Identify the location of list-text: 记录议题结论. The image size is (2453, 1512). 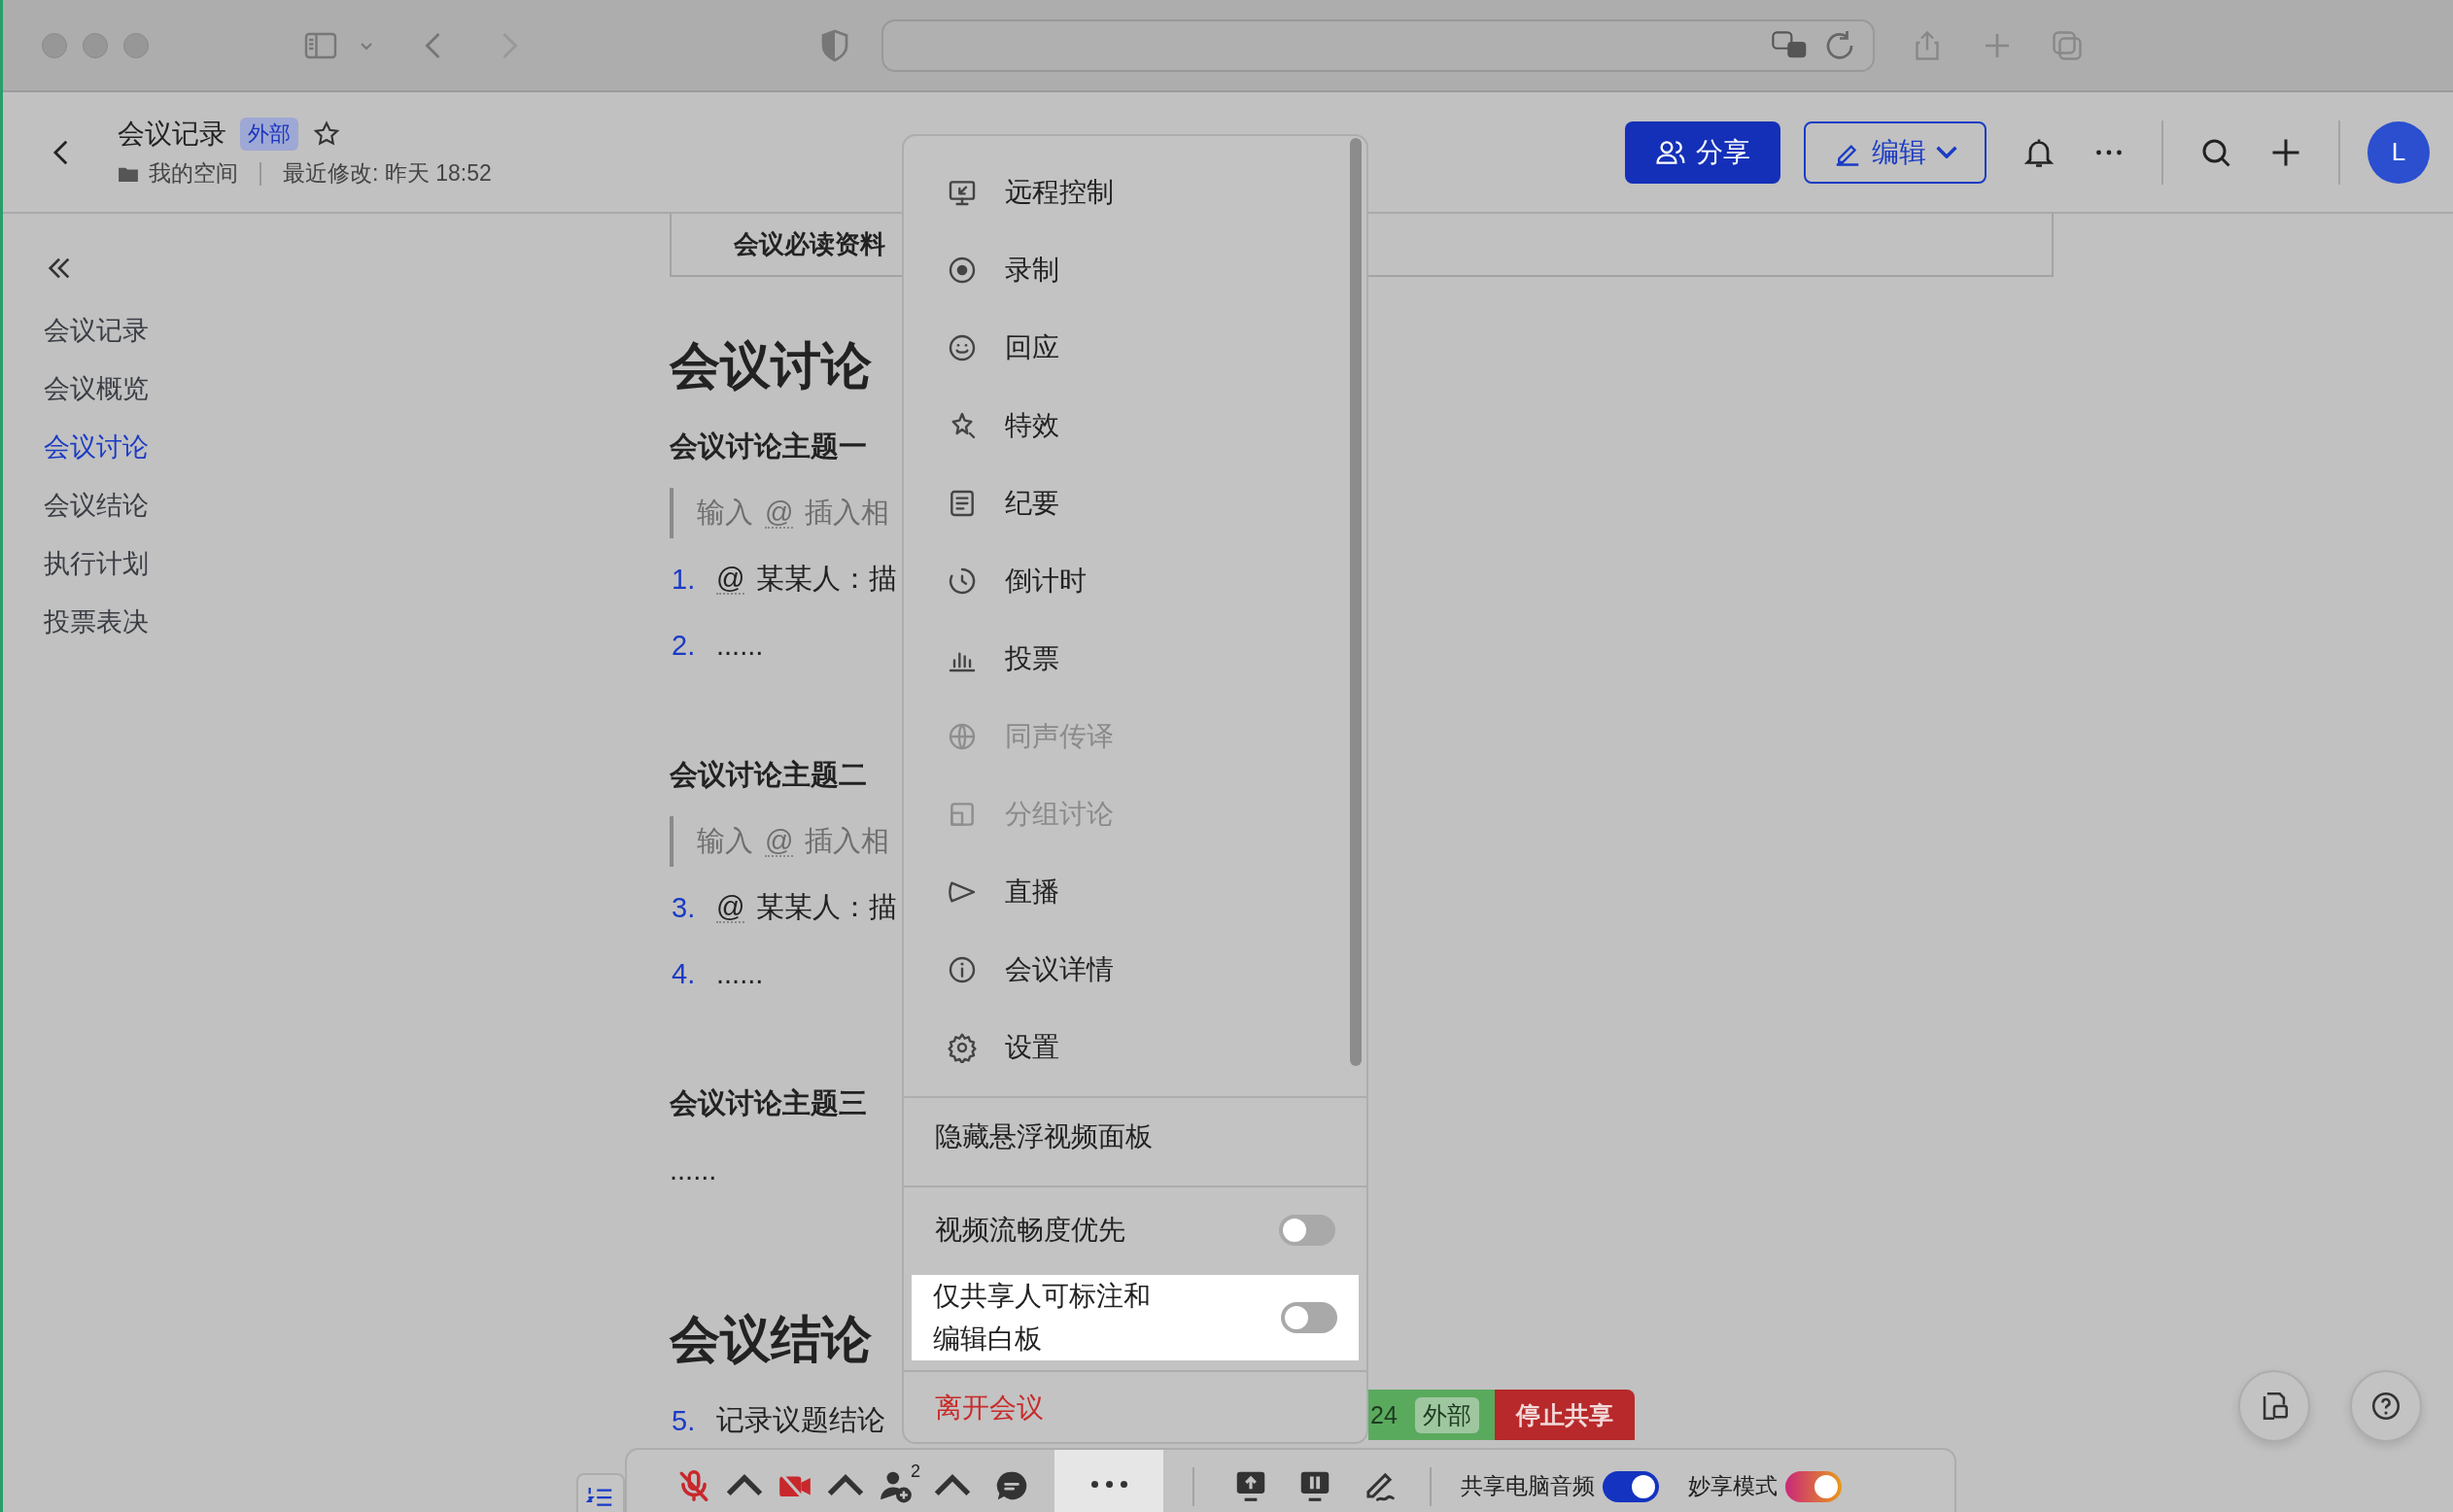
(801, 1420).